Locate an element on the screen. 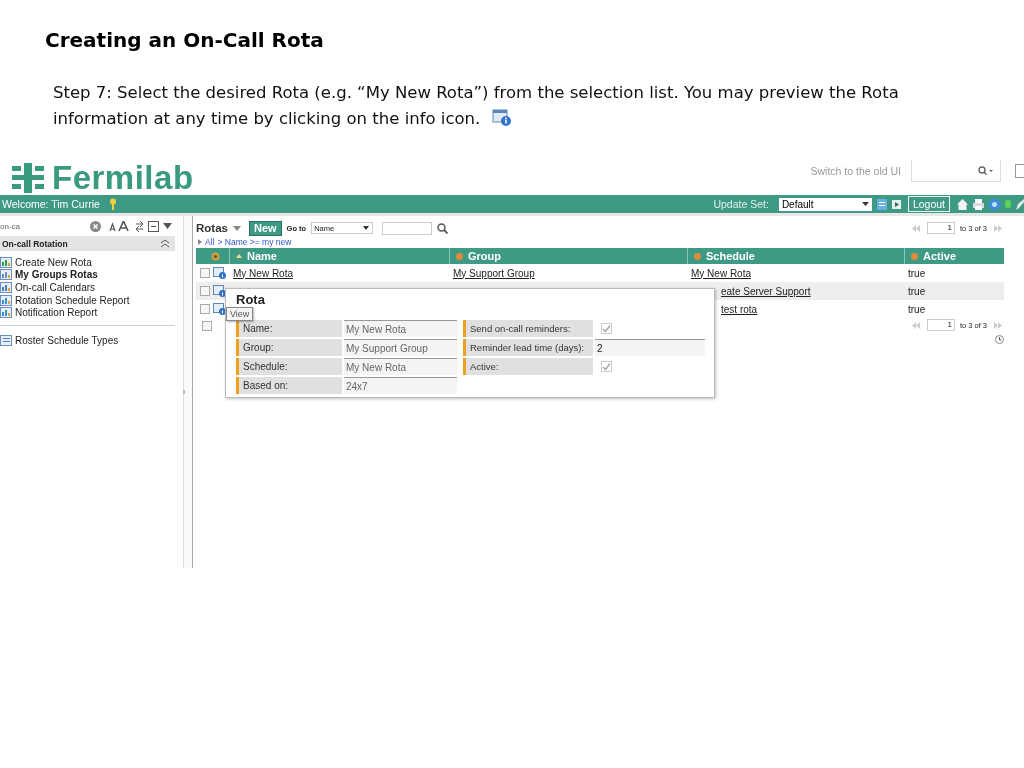 This screenshot has width=1024, height=768. field-label: Reminder lead time (days): is located at coordinates (528, 347).